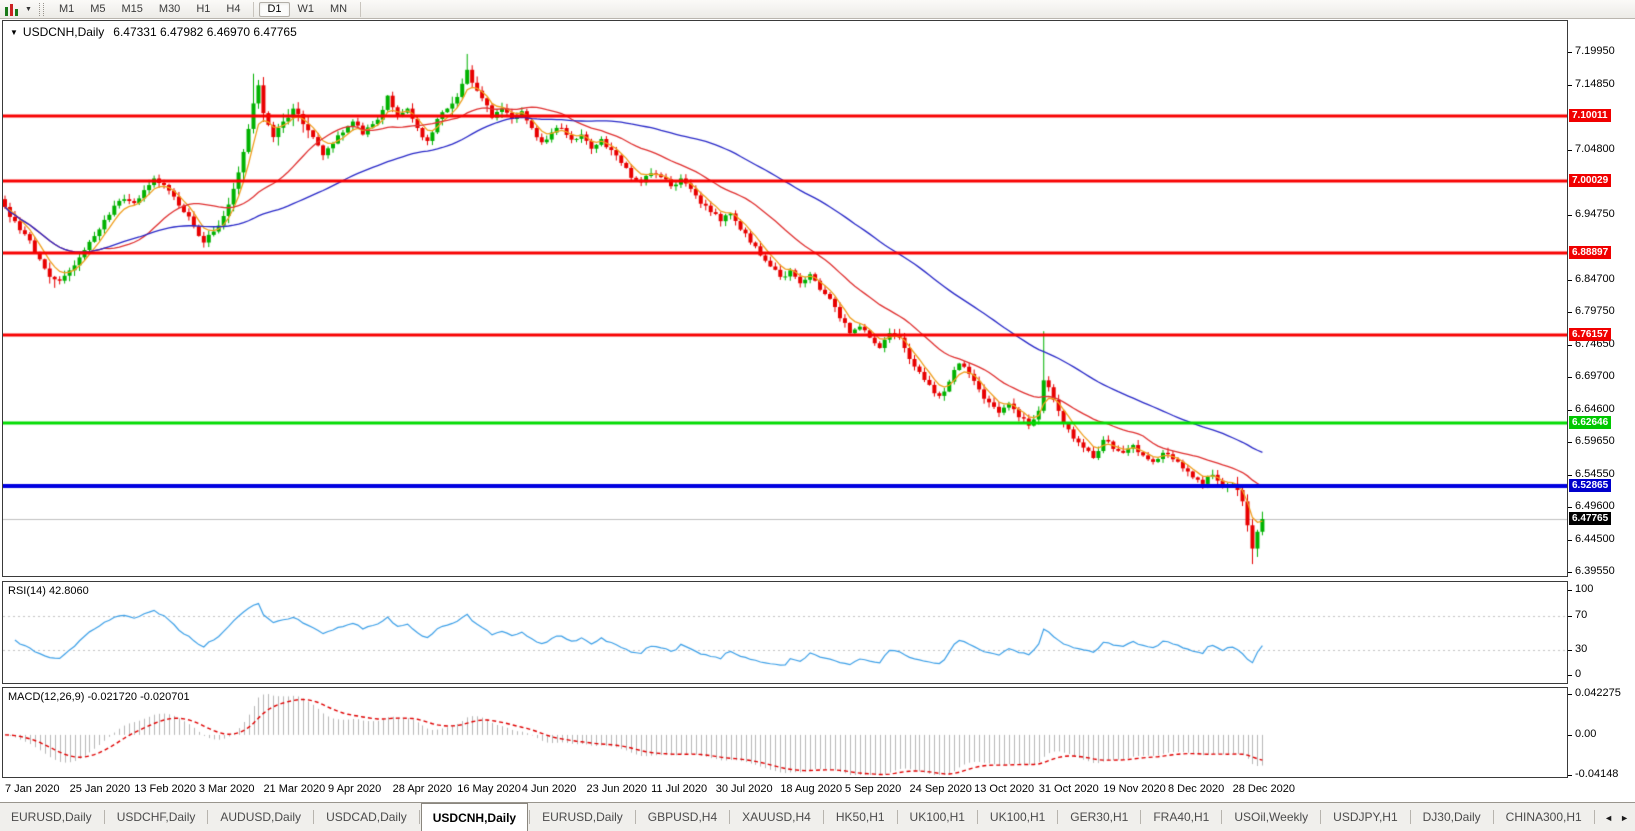 The image size is (1635, 831). Describe the element at coordinates (132, 9) in the screenshot. I see `timeframe-button-M15: M15` at that location.